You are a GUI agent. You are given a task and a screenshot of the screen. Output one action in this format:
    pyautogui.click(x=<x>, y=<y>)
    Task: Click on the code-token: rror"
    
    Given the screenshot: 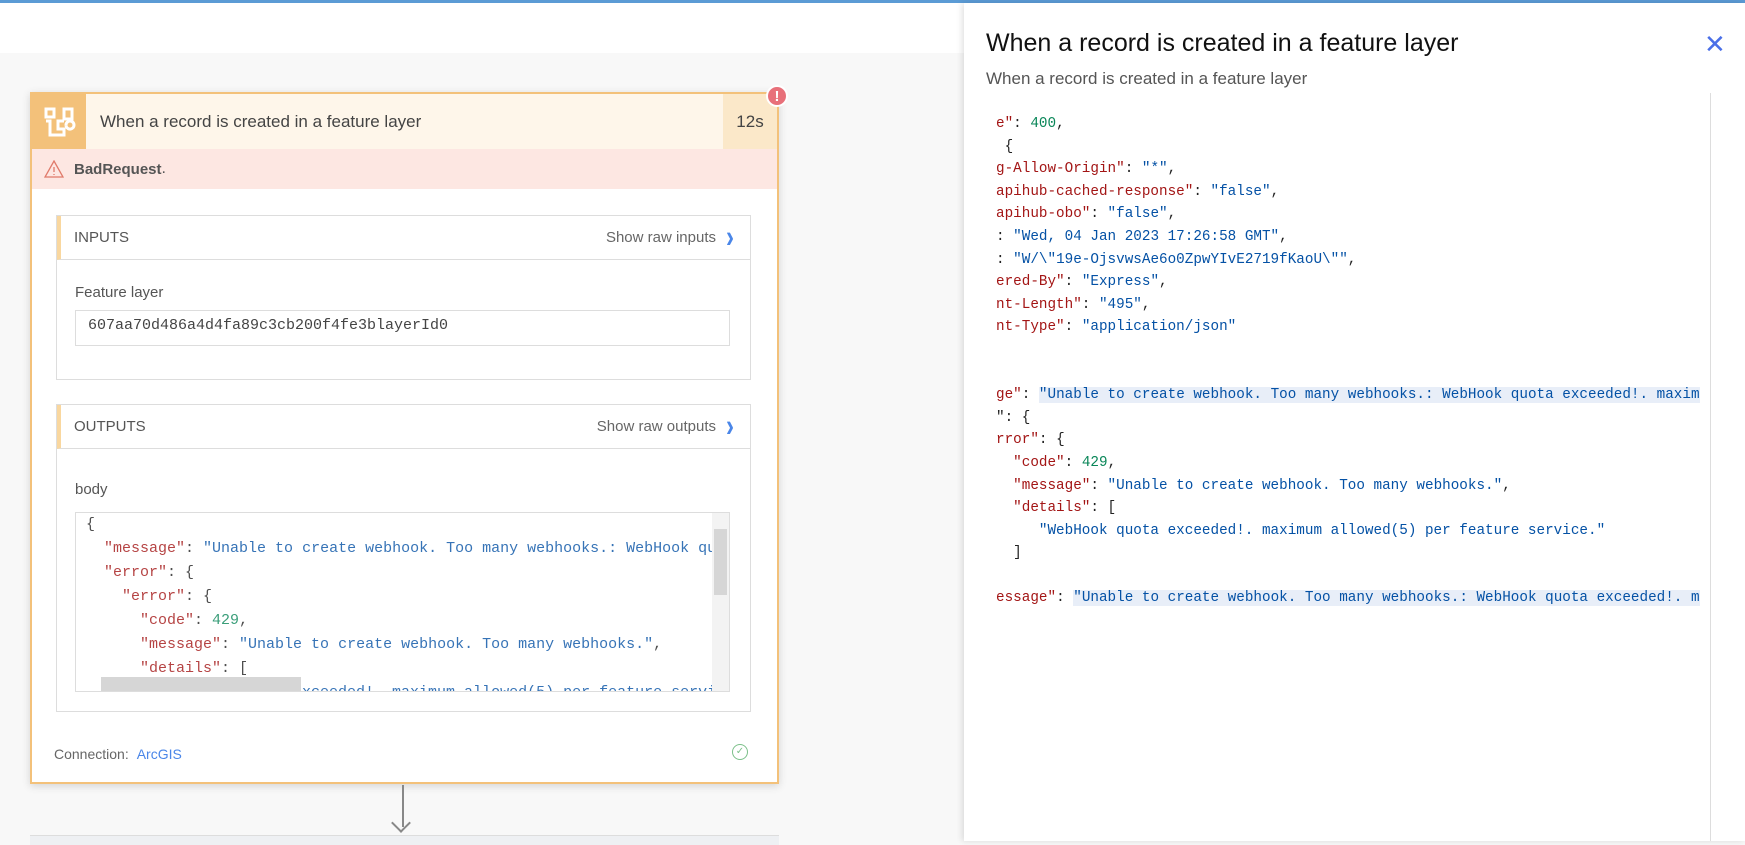 What is the action you would take?
    pyautogui.click(x=1017, y=440)
    